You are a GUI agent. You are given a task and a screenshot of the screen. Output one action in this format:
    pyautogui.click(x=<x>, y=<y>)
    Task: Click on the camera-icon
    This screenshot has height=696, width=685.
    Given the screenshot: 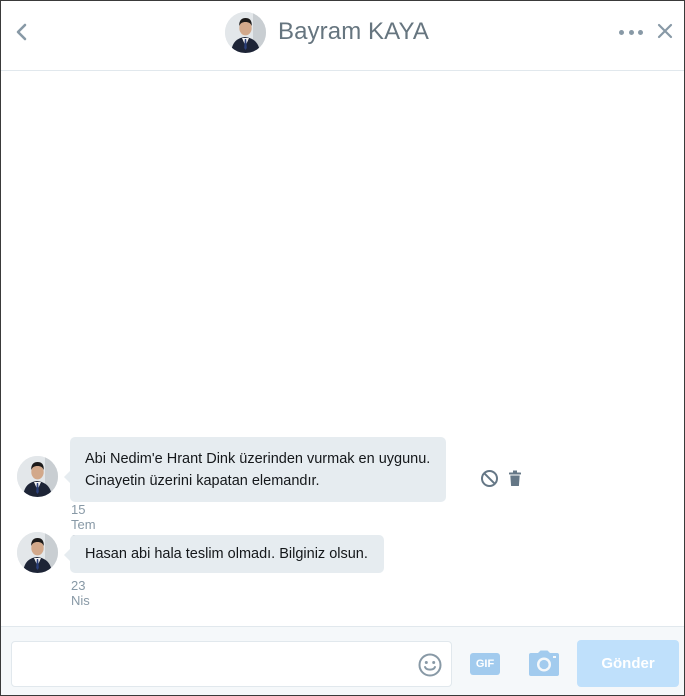 What is the action you would take?
    pyautogui.click(x=544, y=663)
    